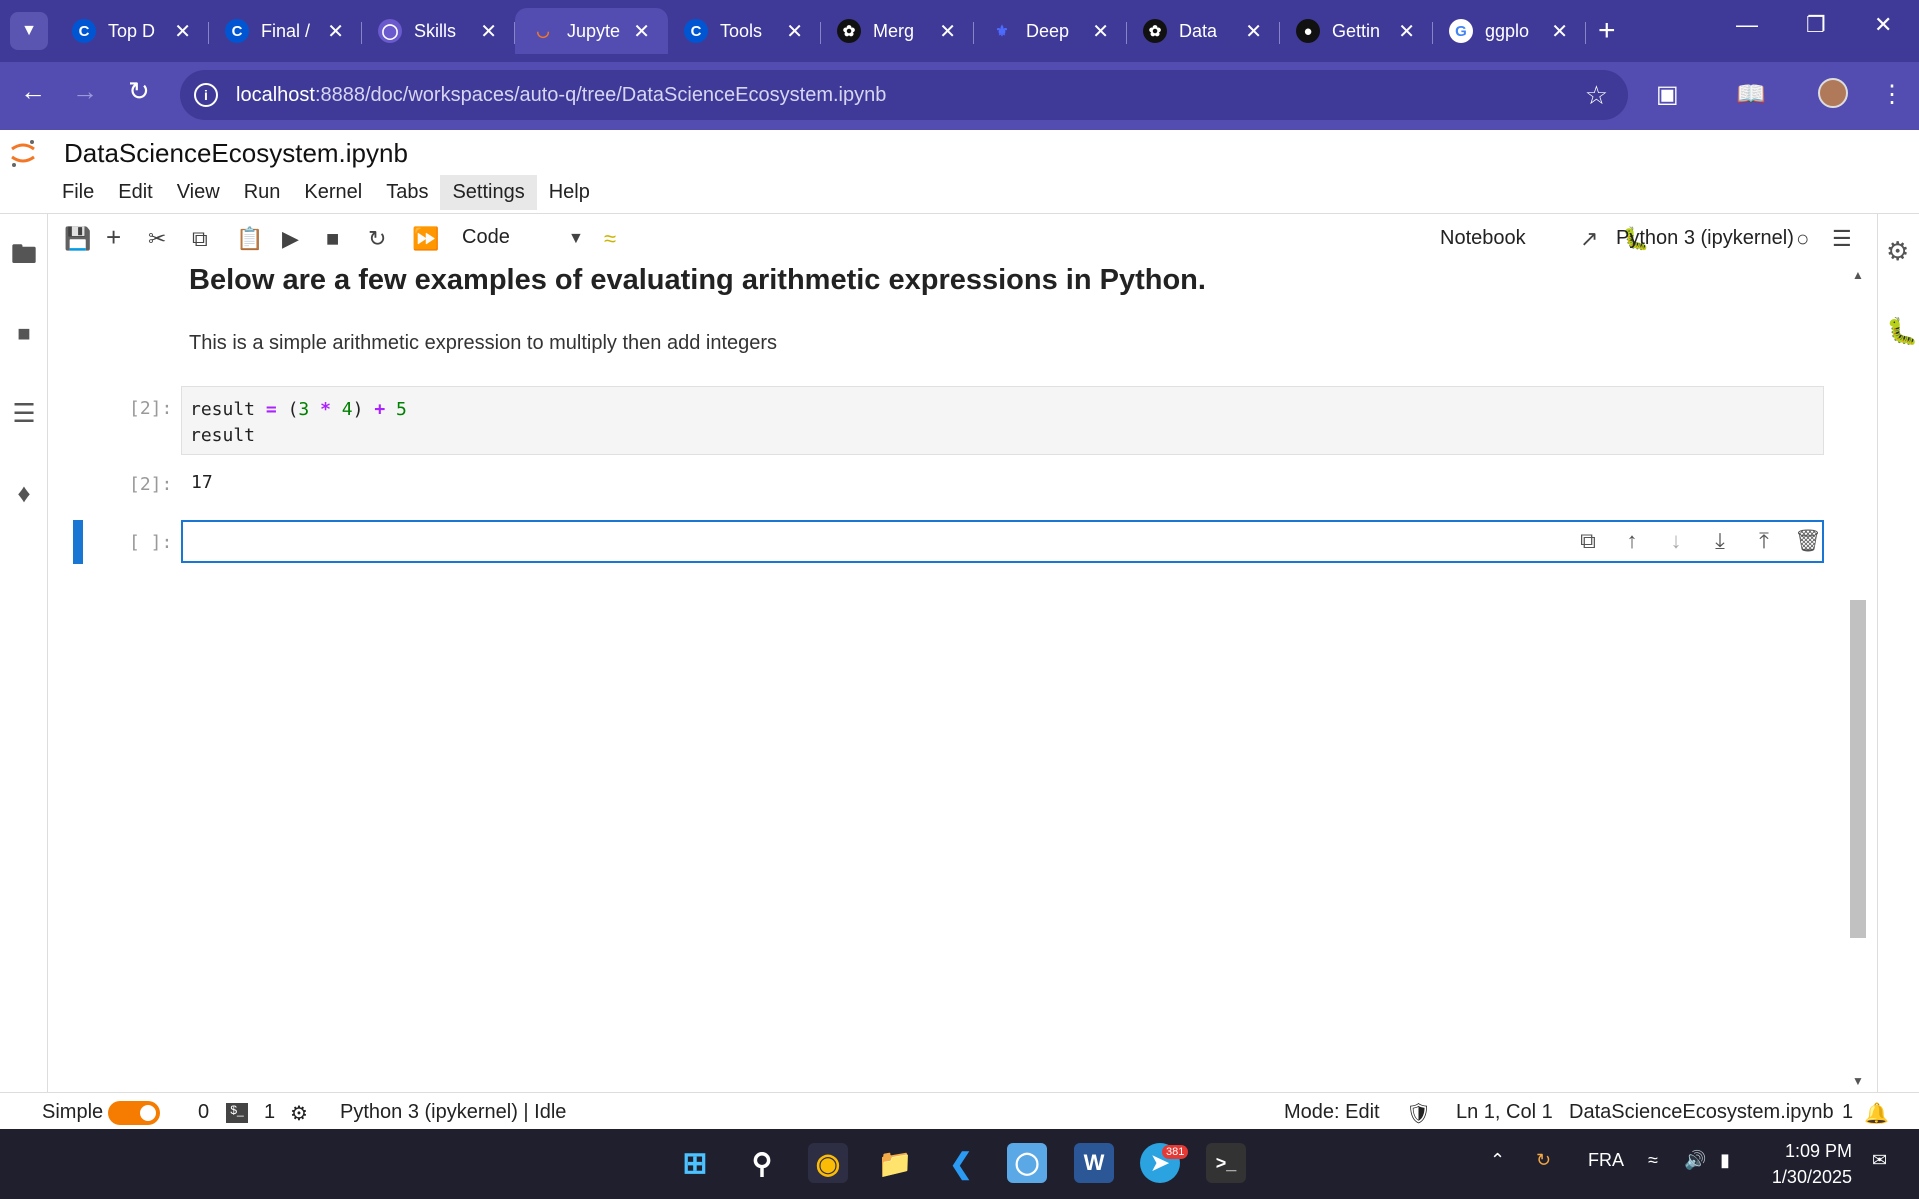  What do you see at coordinates (206, 95) in the screenshot?
I see `site-info-icon: i` at bounding box center [206, 95].